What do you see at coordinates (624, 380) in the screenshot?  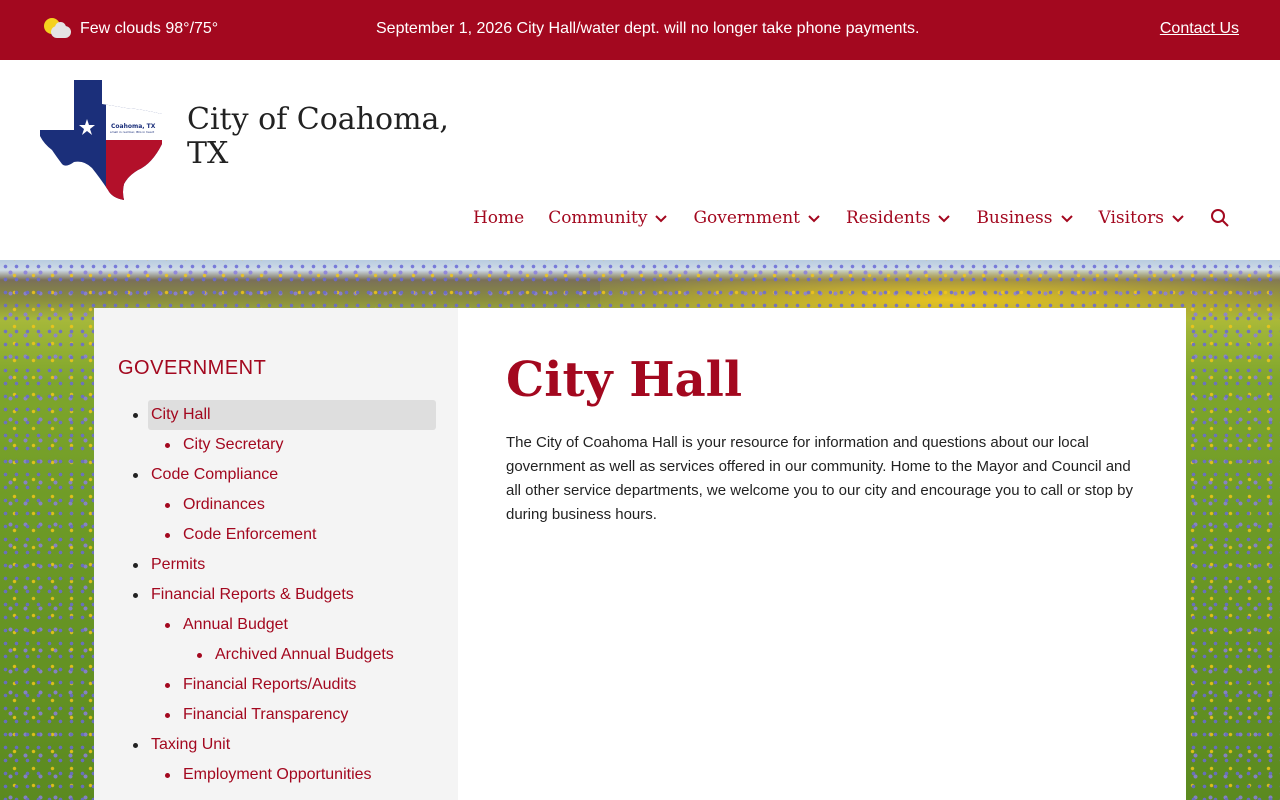 I see `page-title: City Hall` at bounding box center [624, 380].